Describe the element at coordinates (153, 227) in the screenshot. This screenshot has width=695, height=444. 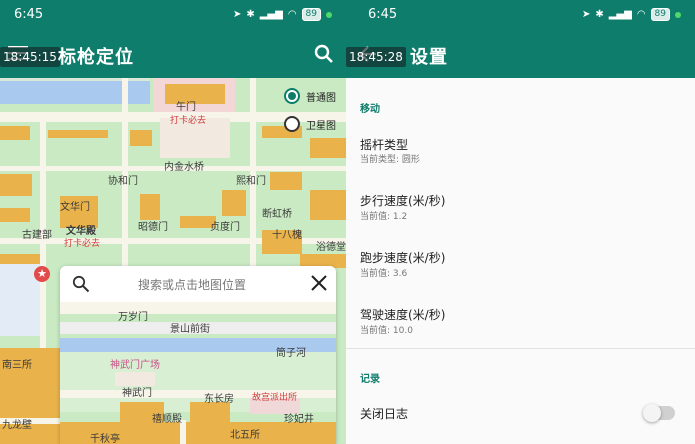
I see `map-label: 昭德门` at that location.